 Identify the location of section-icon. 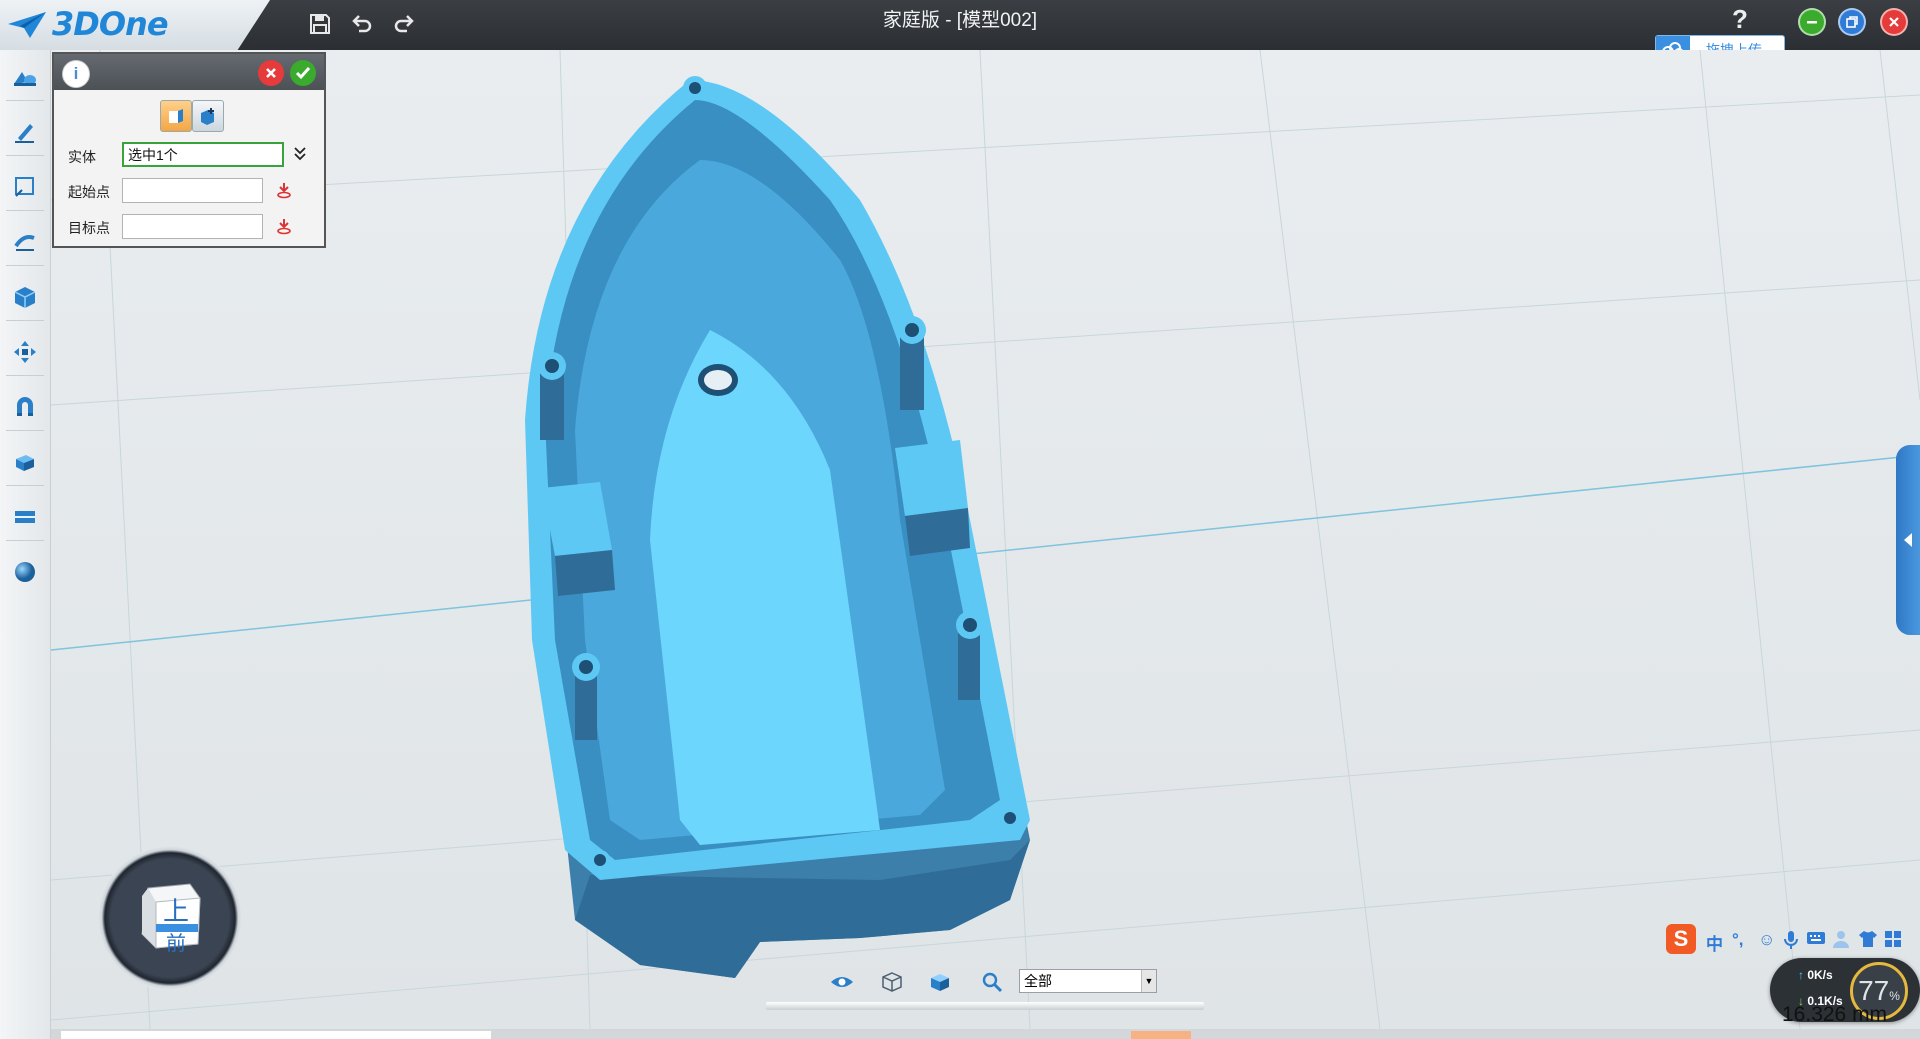
(25, 517).